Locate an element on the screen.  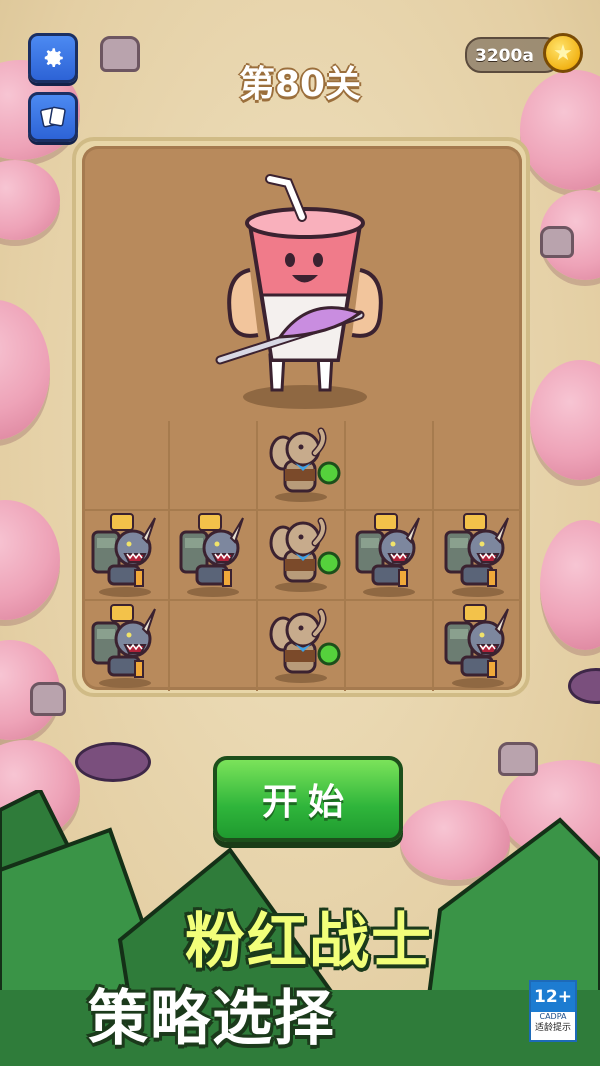
level-title: 第80关 is located at coordinates (300, 84).